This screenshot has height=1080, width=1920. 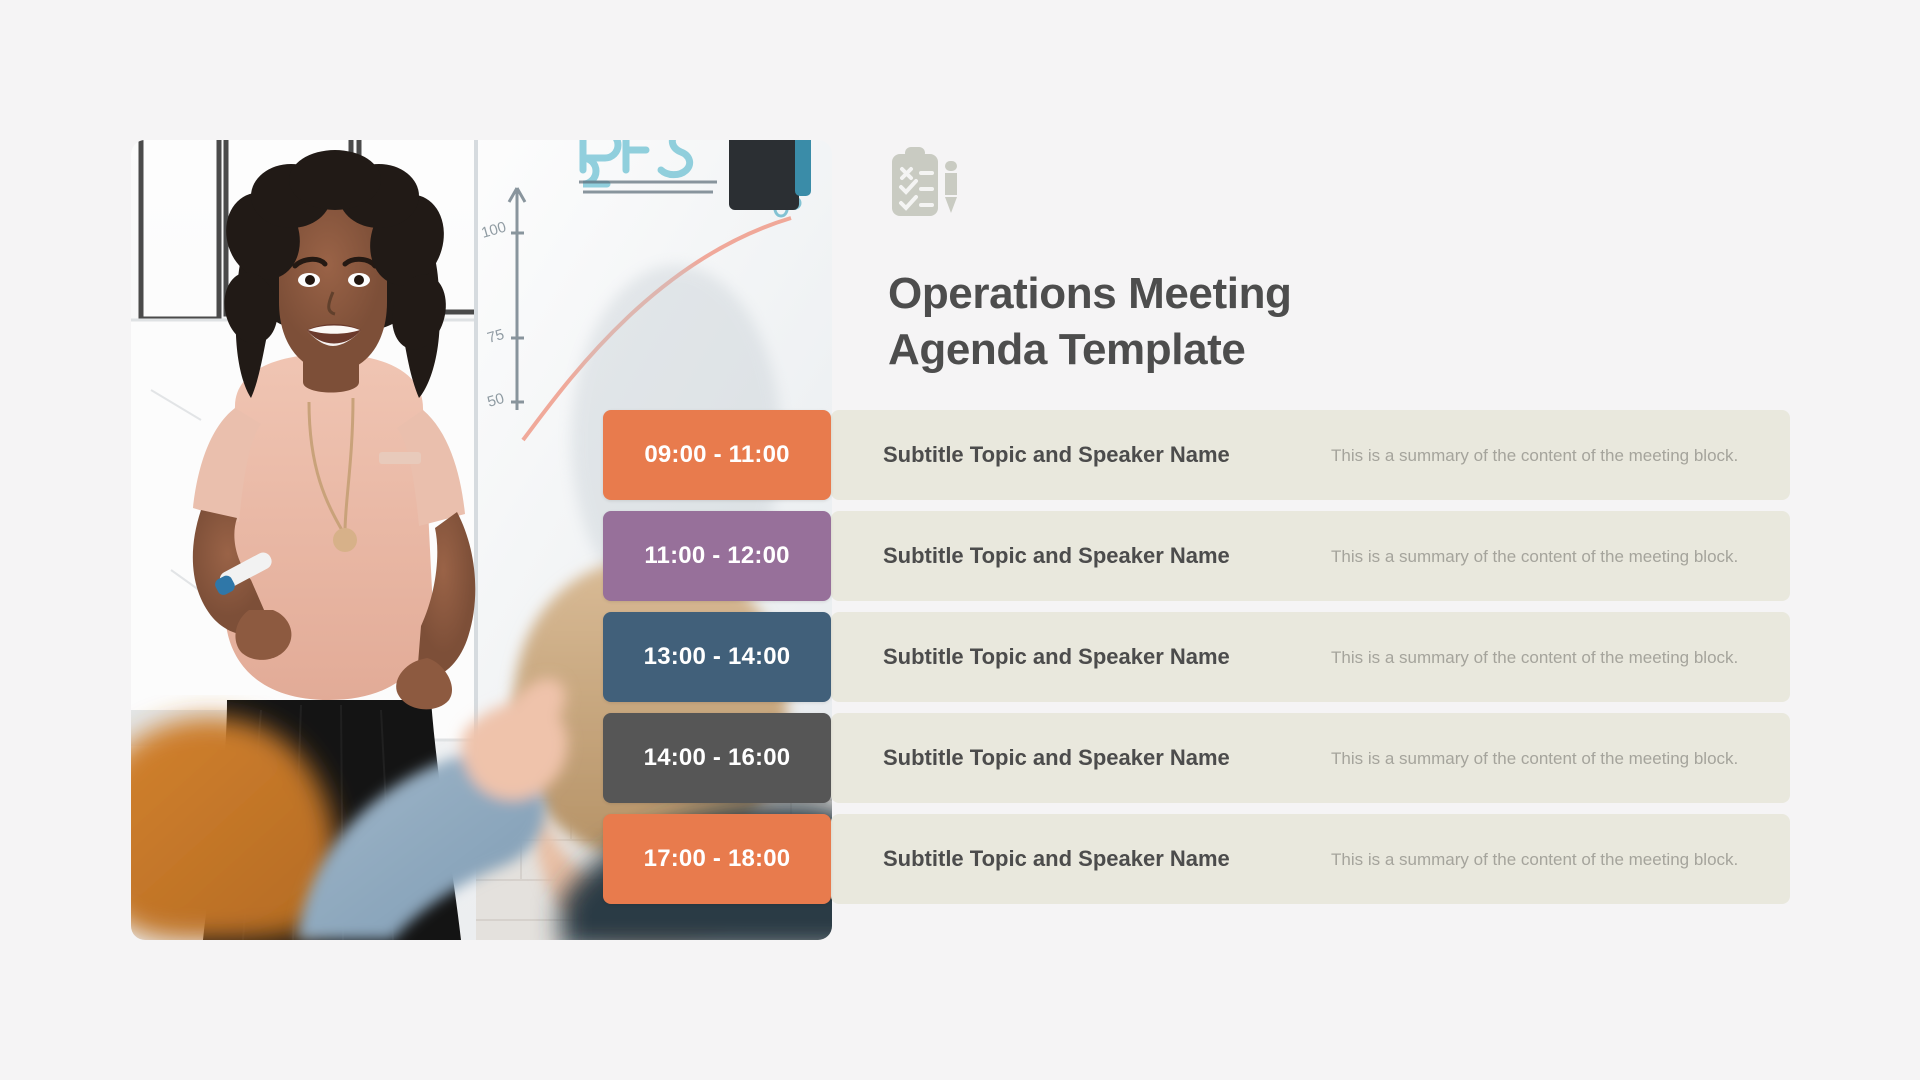 I want to click on agenda-time-chip: 17:00 - 18:00, so click(x=717, y=859).